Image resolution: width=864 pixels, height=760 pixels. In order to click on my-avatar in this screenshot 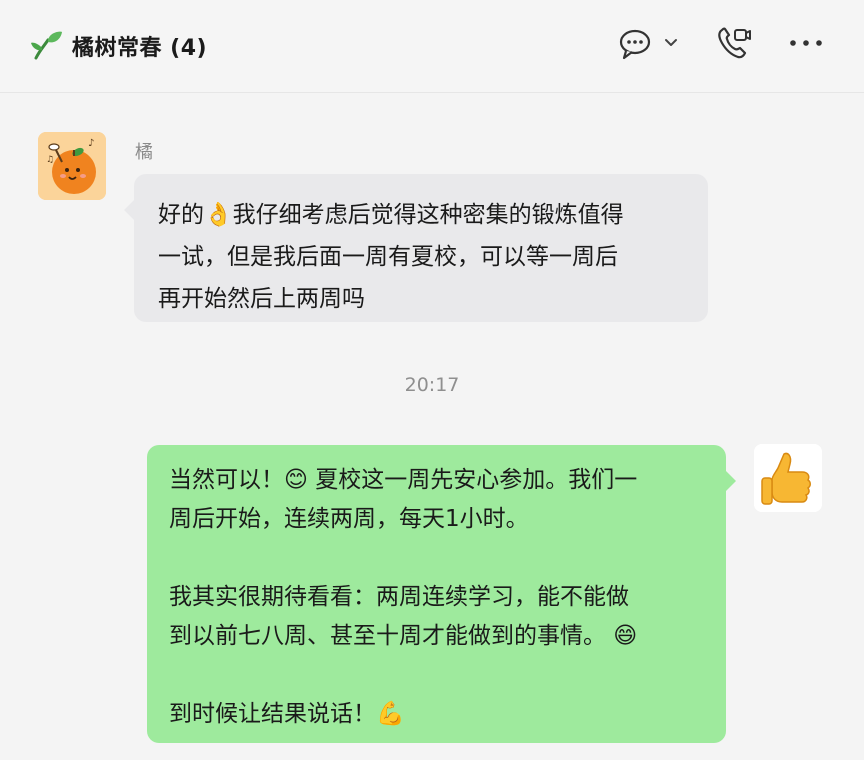, I will do `click(788, 478)`.